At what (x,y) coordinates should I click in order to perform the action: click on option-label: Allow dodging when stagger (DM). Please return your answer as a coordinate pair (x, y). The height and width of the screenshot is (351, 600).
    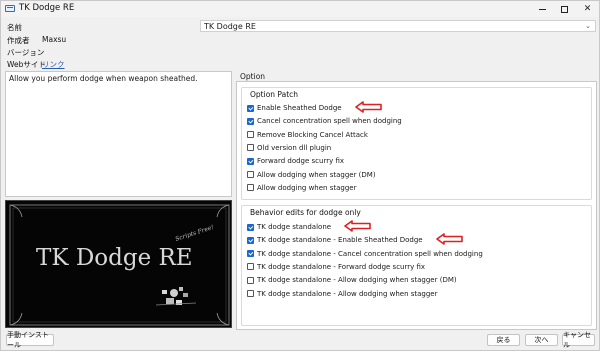
    Looking at the image, I should click on (316, 174).